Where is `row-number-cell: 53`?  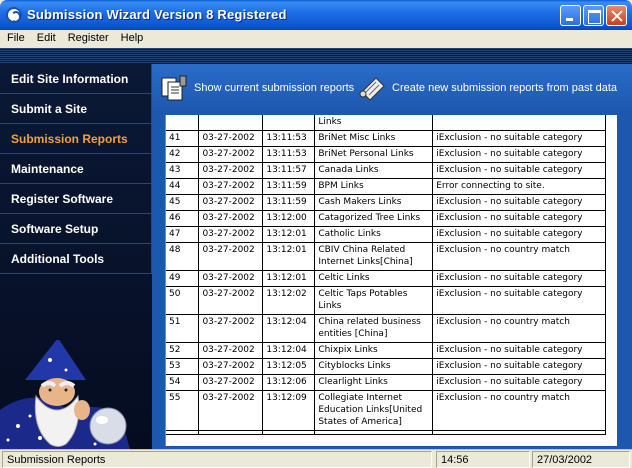
row-number-cell: 53 is located at coordinates (183, 366).